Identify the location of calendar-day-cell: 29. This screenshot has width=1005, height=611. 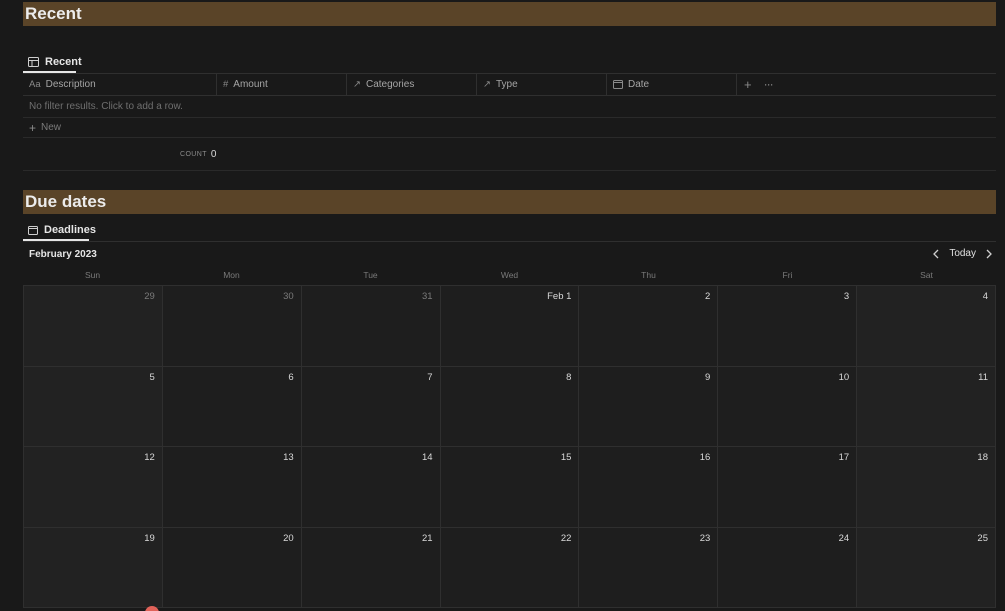
(93, 326).